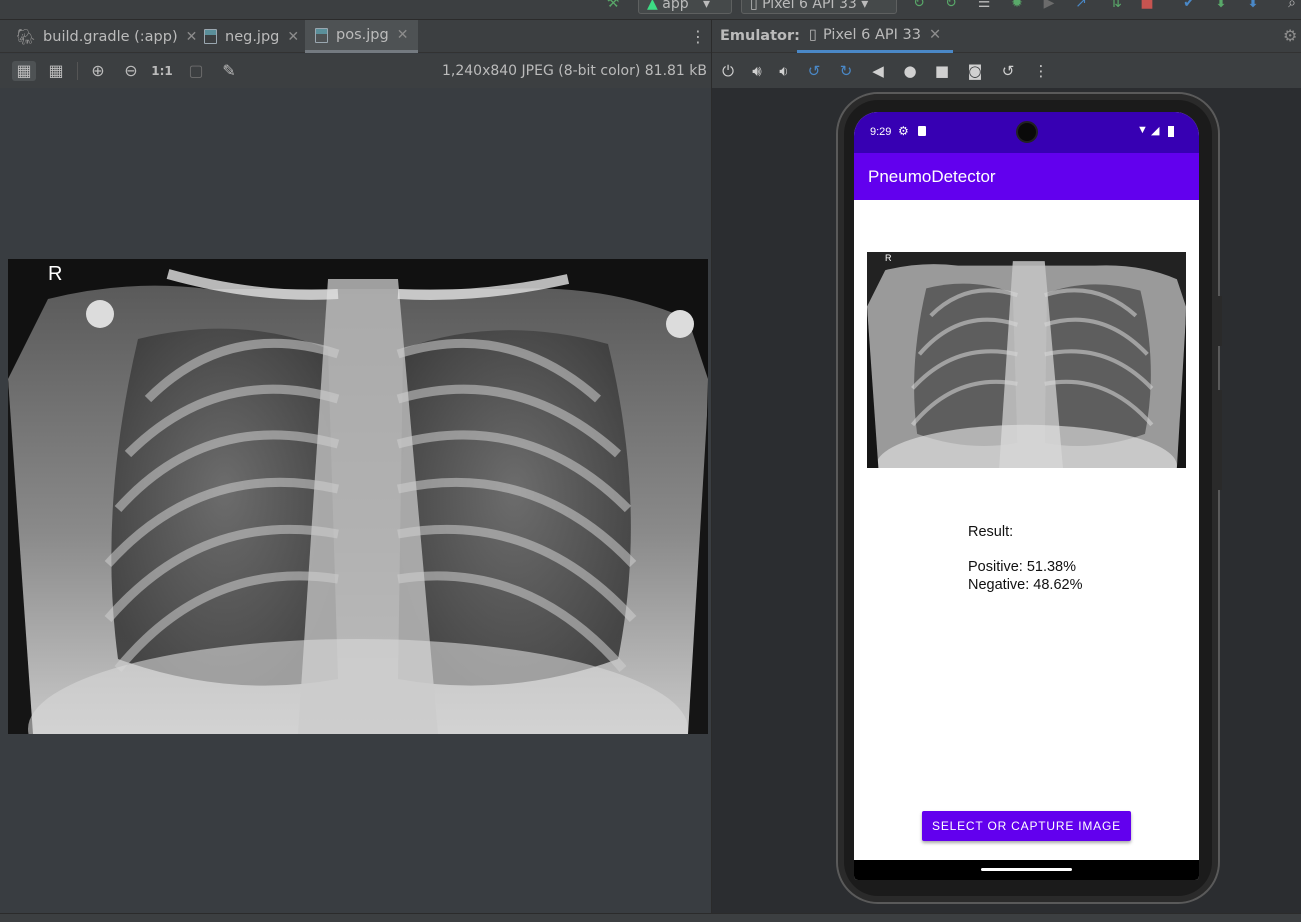 This screenshot has width=1301, height=922. Describe the element at coordinates (1147, 5) in the screenshot. I see `stop-icon: ■` at that location.